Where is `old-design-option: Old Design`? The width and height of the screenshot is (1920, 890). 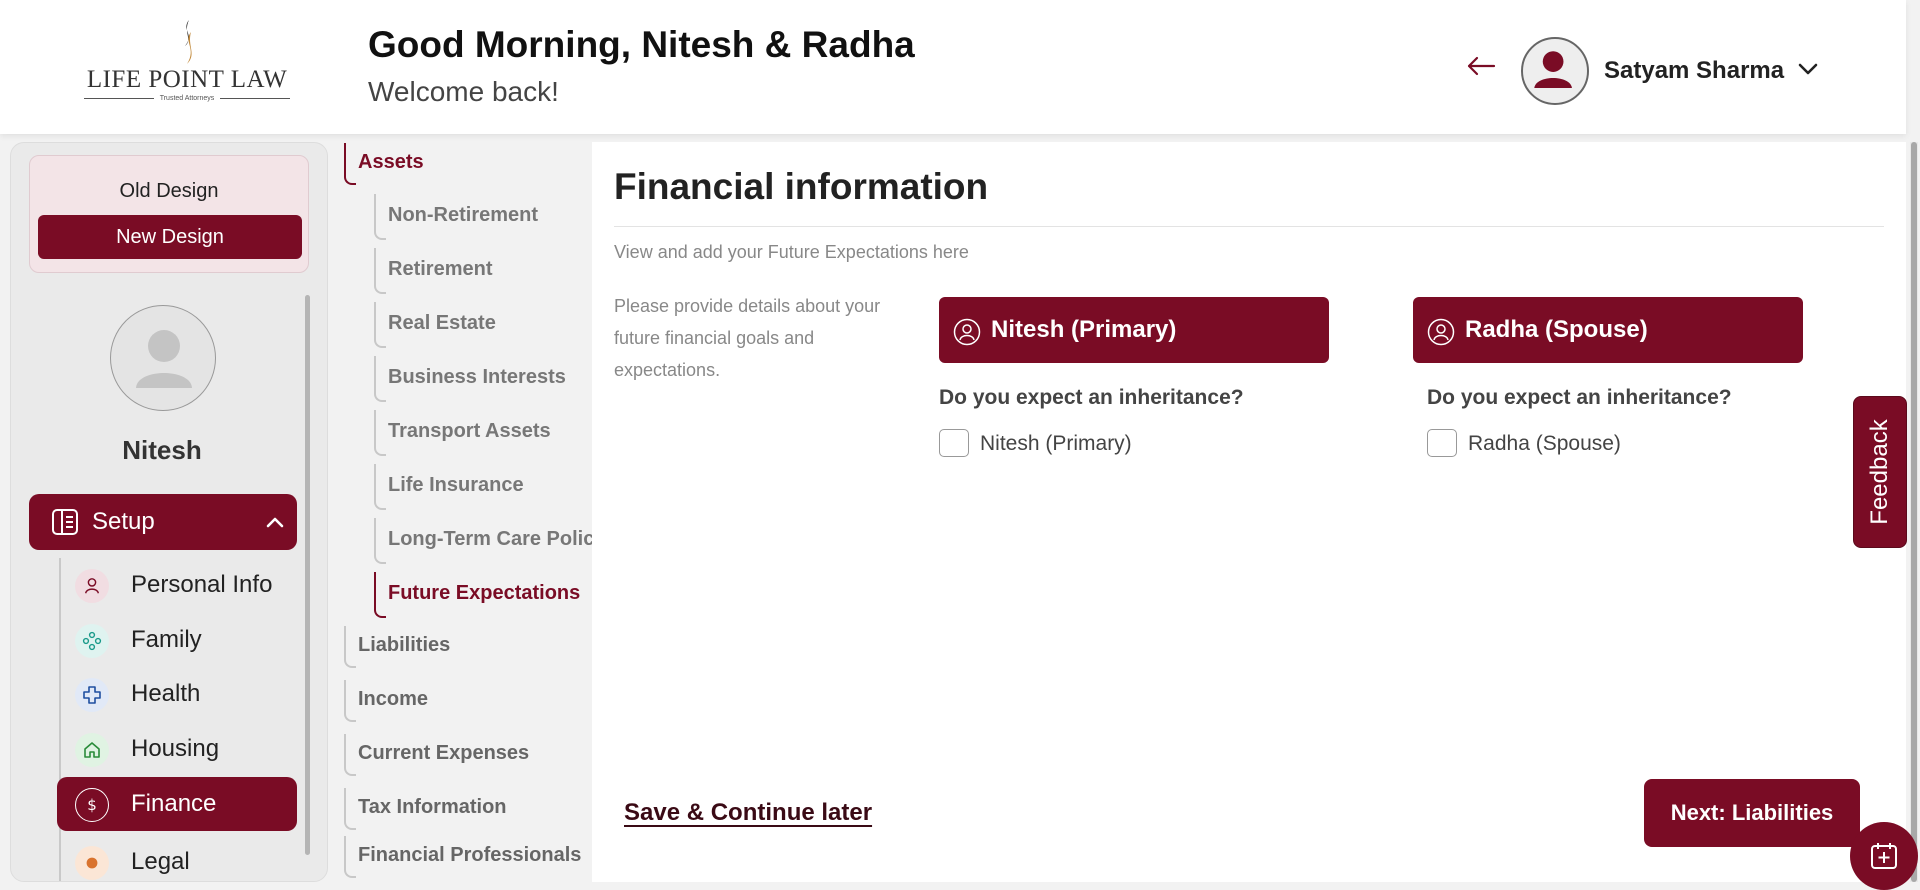
old-design-option: Old Design is located at coordinates (169, 191).